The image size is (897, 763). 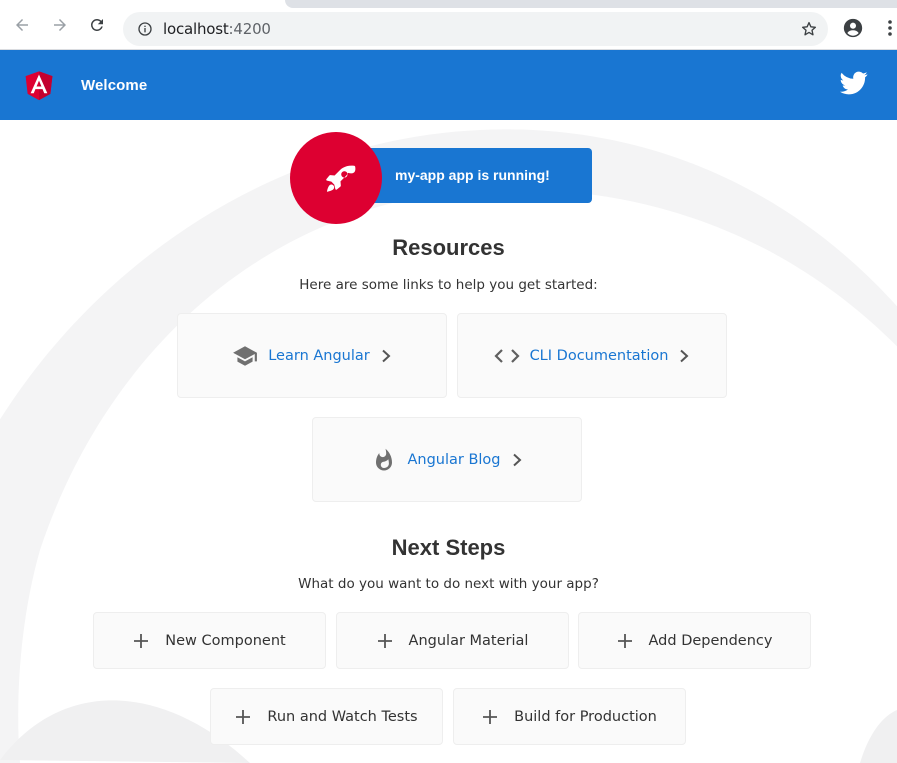 I want to click on url-host: localhost, so click(x=196, y=29).